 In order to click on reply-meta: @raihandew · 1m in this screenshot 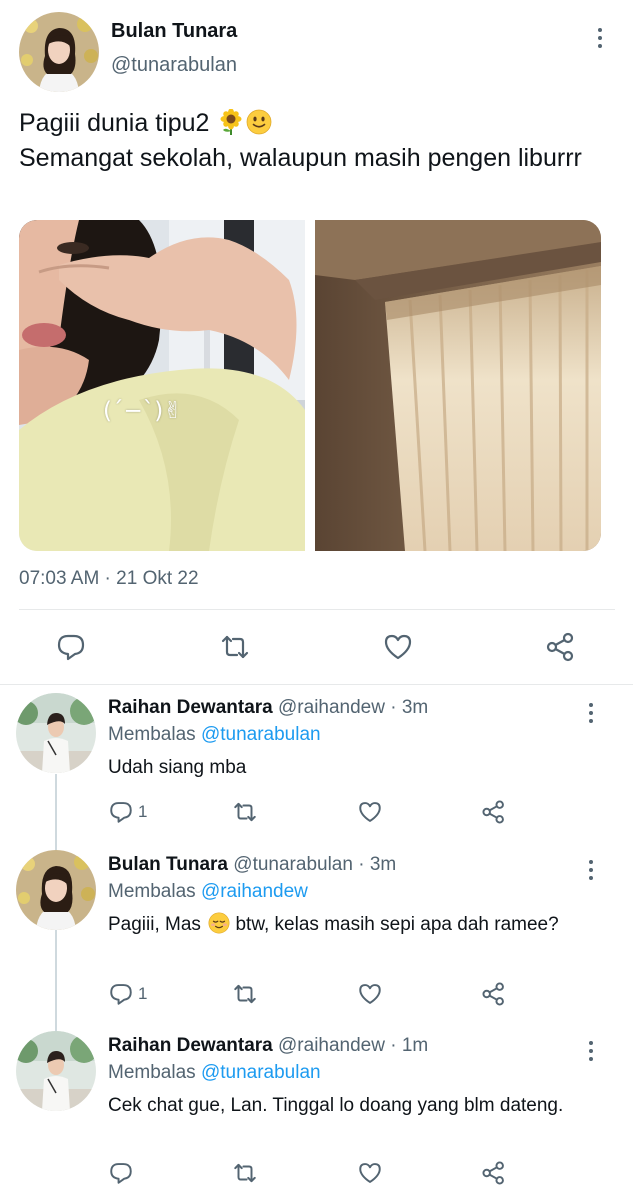, I will do `click(353, 1045)`.